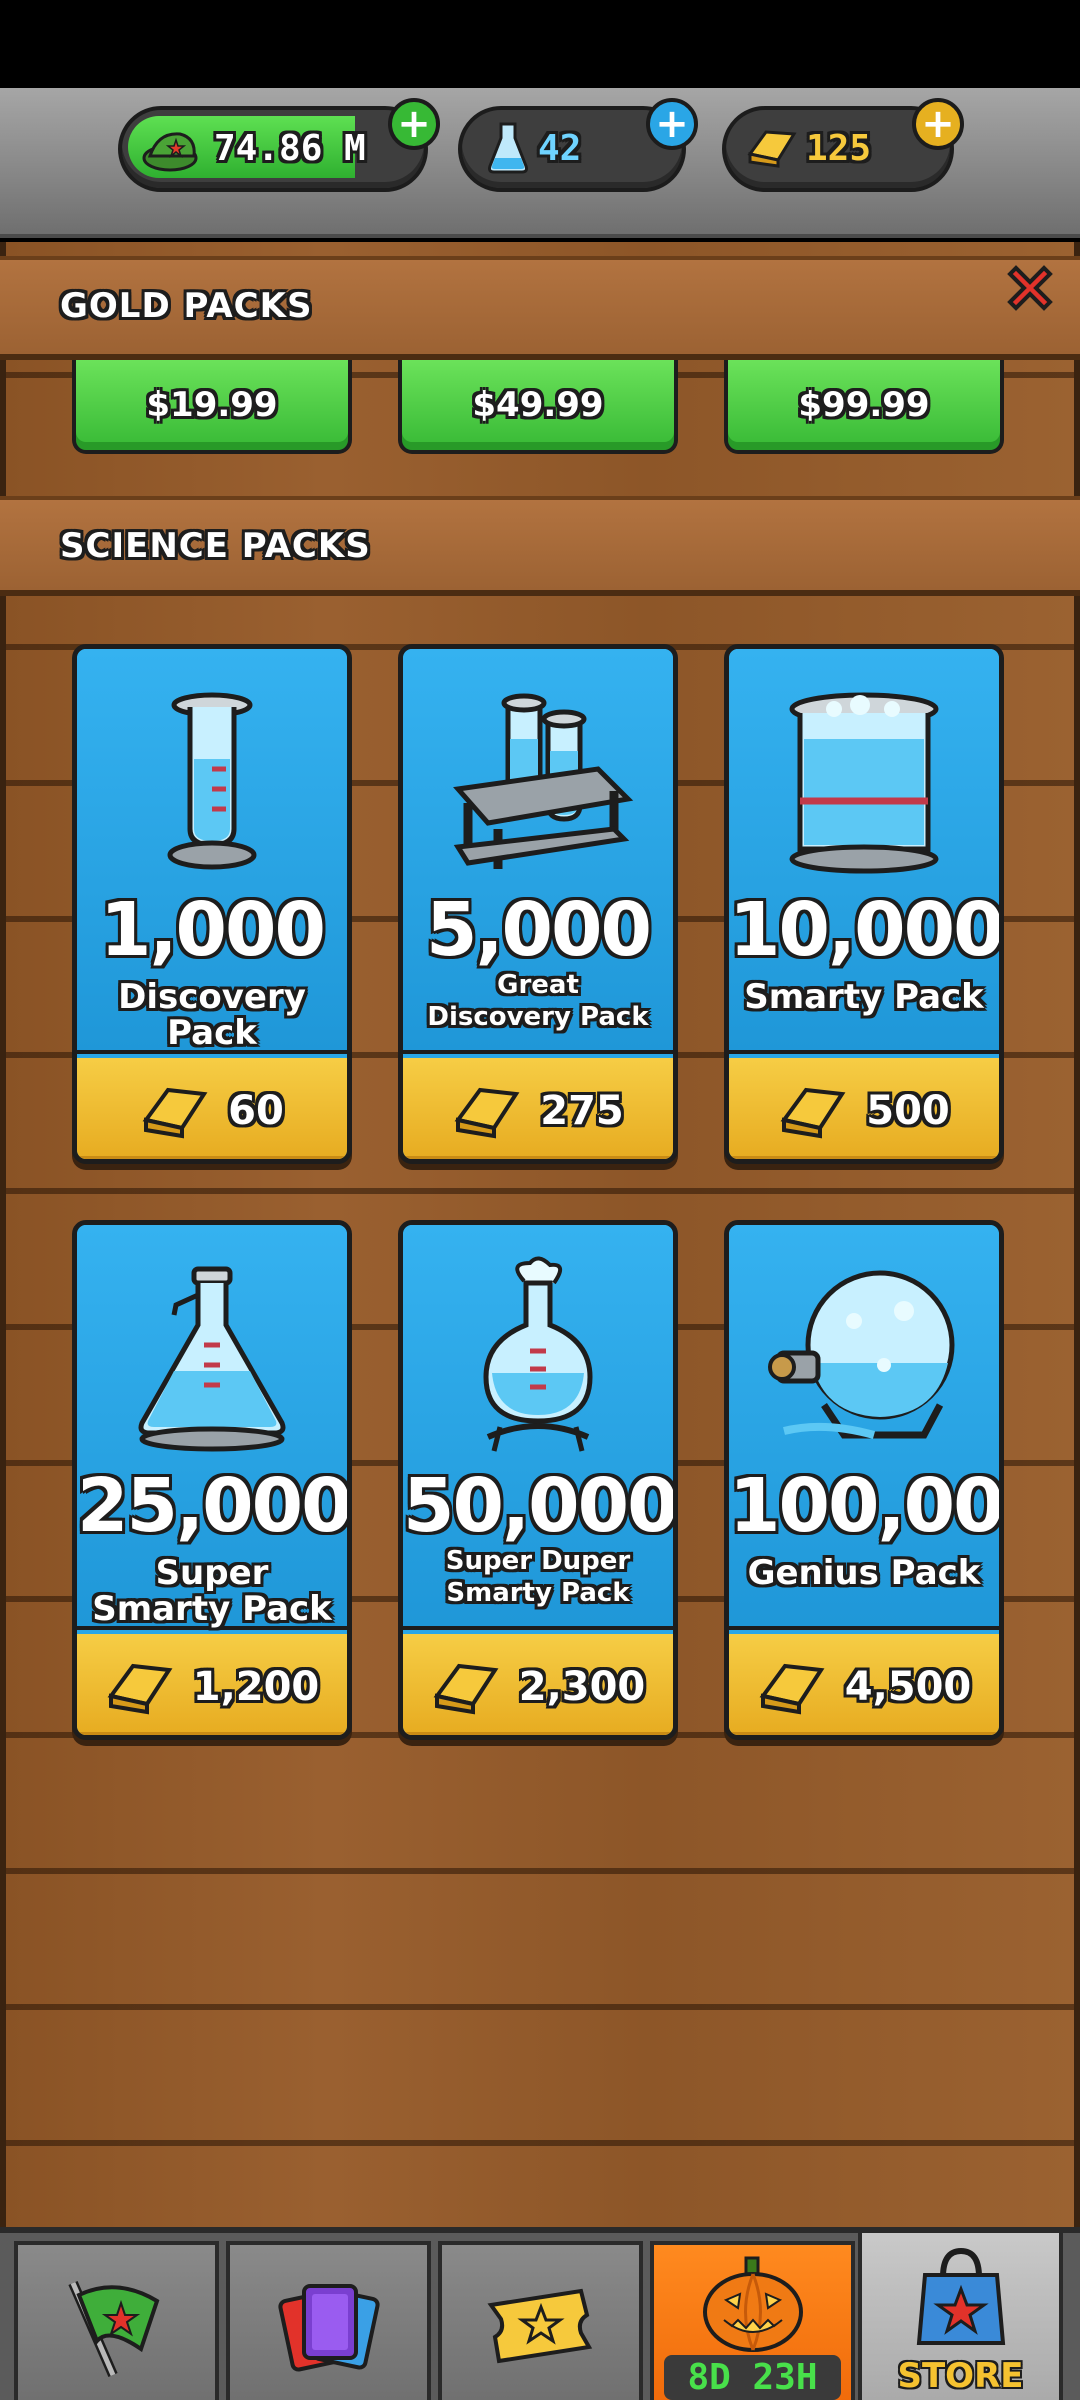  I want to click on pack-name: Discovery Pack, so click(212, 1015).